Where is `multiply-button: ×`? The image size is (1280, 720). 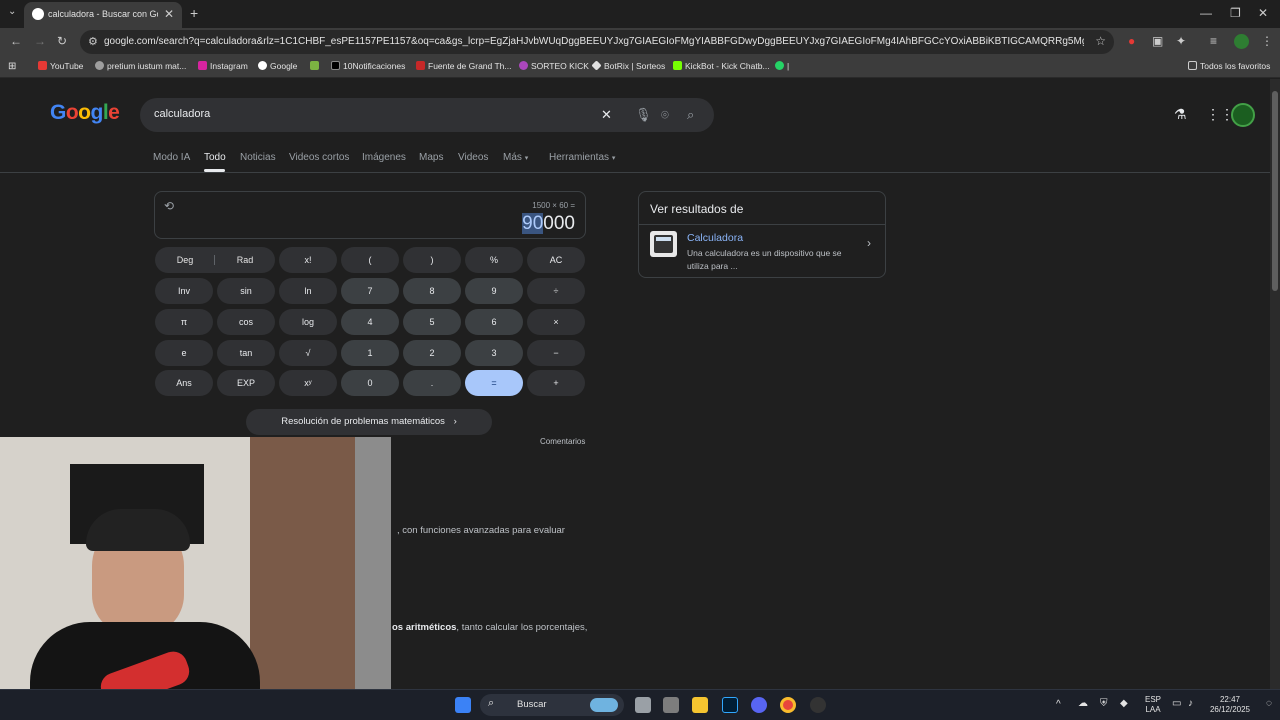
multiply-button: × is located at coordinates (556, 322).